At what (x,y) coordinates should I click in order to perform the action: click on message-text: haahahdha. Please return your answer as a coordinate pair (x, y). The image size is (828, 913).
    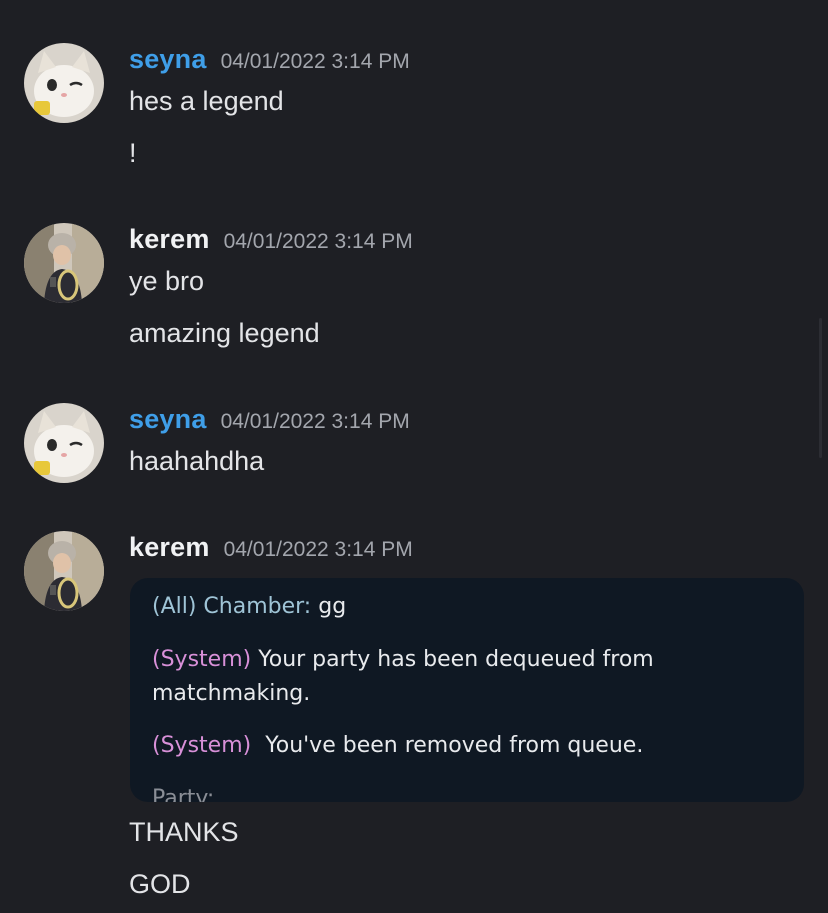
    Looking at the image, I should click on (197, 461).